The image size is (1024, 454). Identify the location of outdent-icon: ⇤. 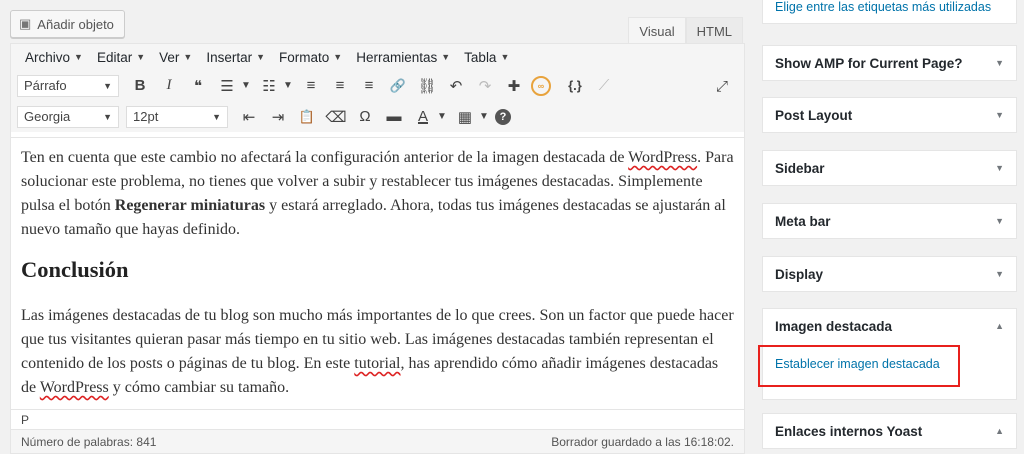
(249, 117).